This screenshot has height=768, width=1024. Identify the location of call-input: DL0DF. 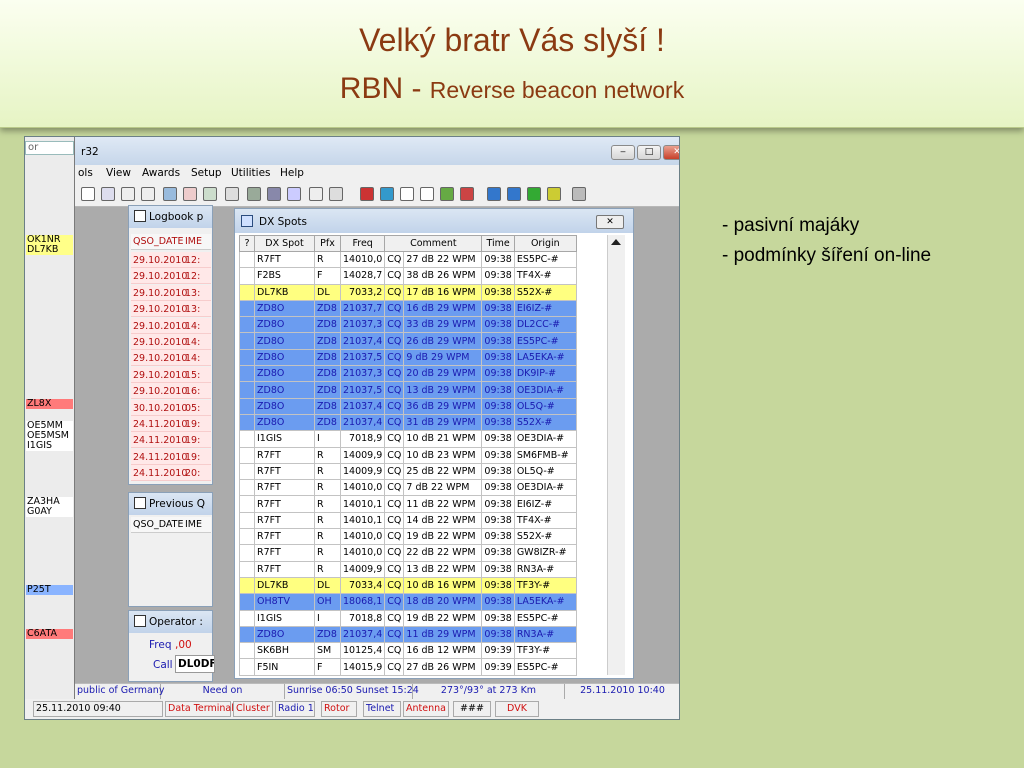
(195, 664).